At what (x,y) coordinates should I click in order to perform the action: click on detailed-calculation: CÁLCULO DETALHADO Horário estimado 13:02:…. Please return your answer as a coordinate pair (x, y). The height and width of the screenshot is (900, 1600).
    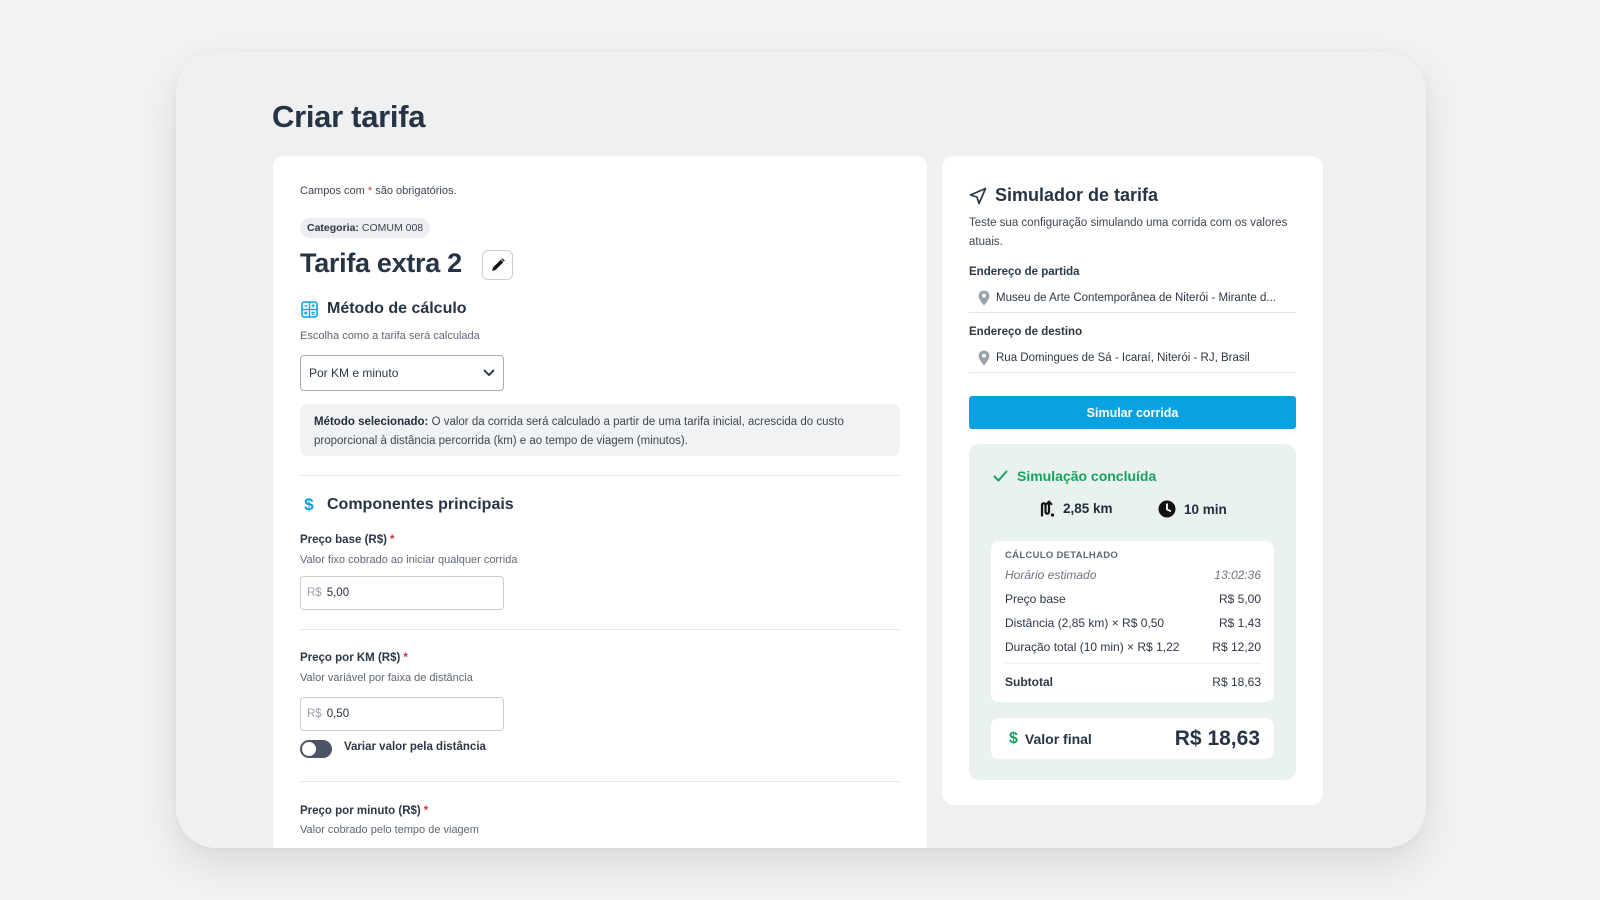
    Looking at the image, I should click on (1132, 621).